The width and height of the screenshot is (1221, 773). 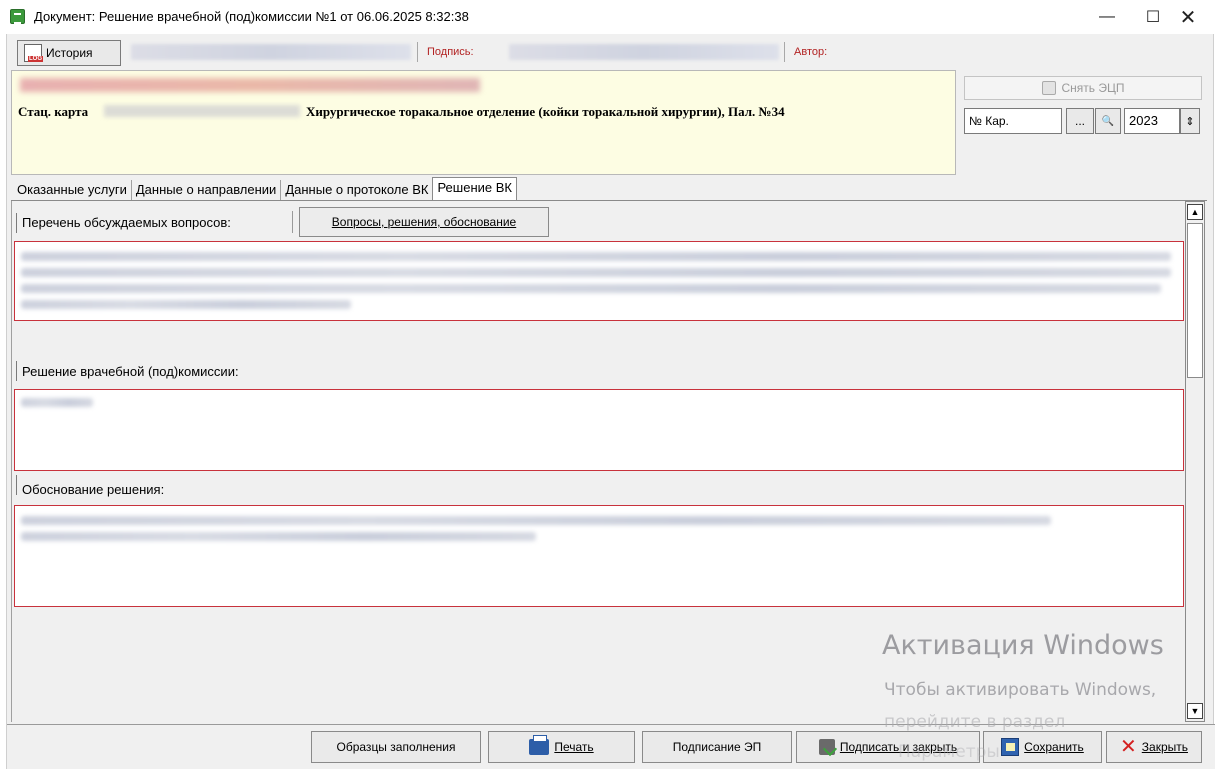 I want to click on history-button-label: История, so click(x=69, y=53).